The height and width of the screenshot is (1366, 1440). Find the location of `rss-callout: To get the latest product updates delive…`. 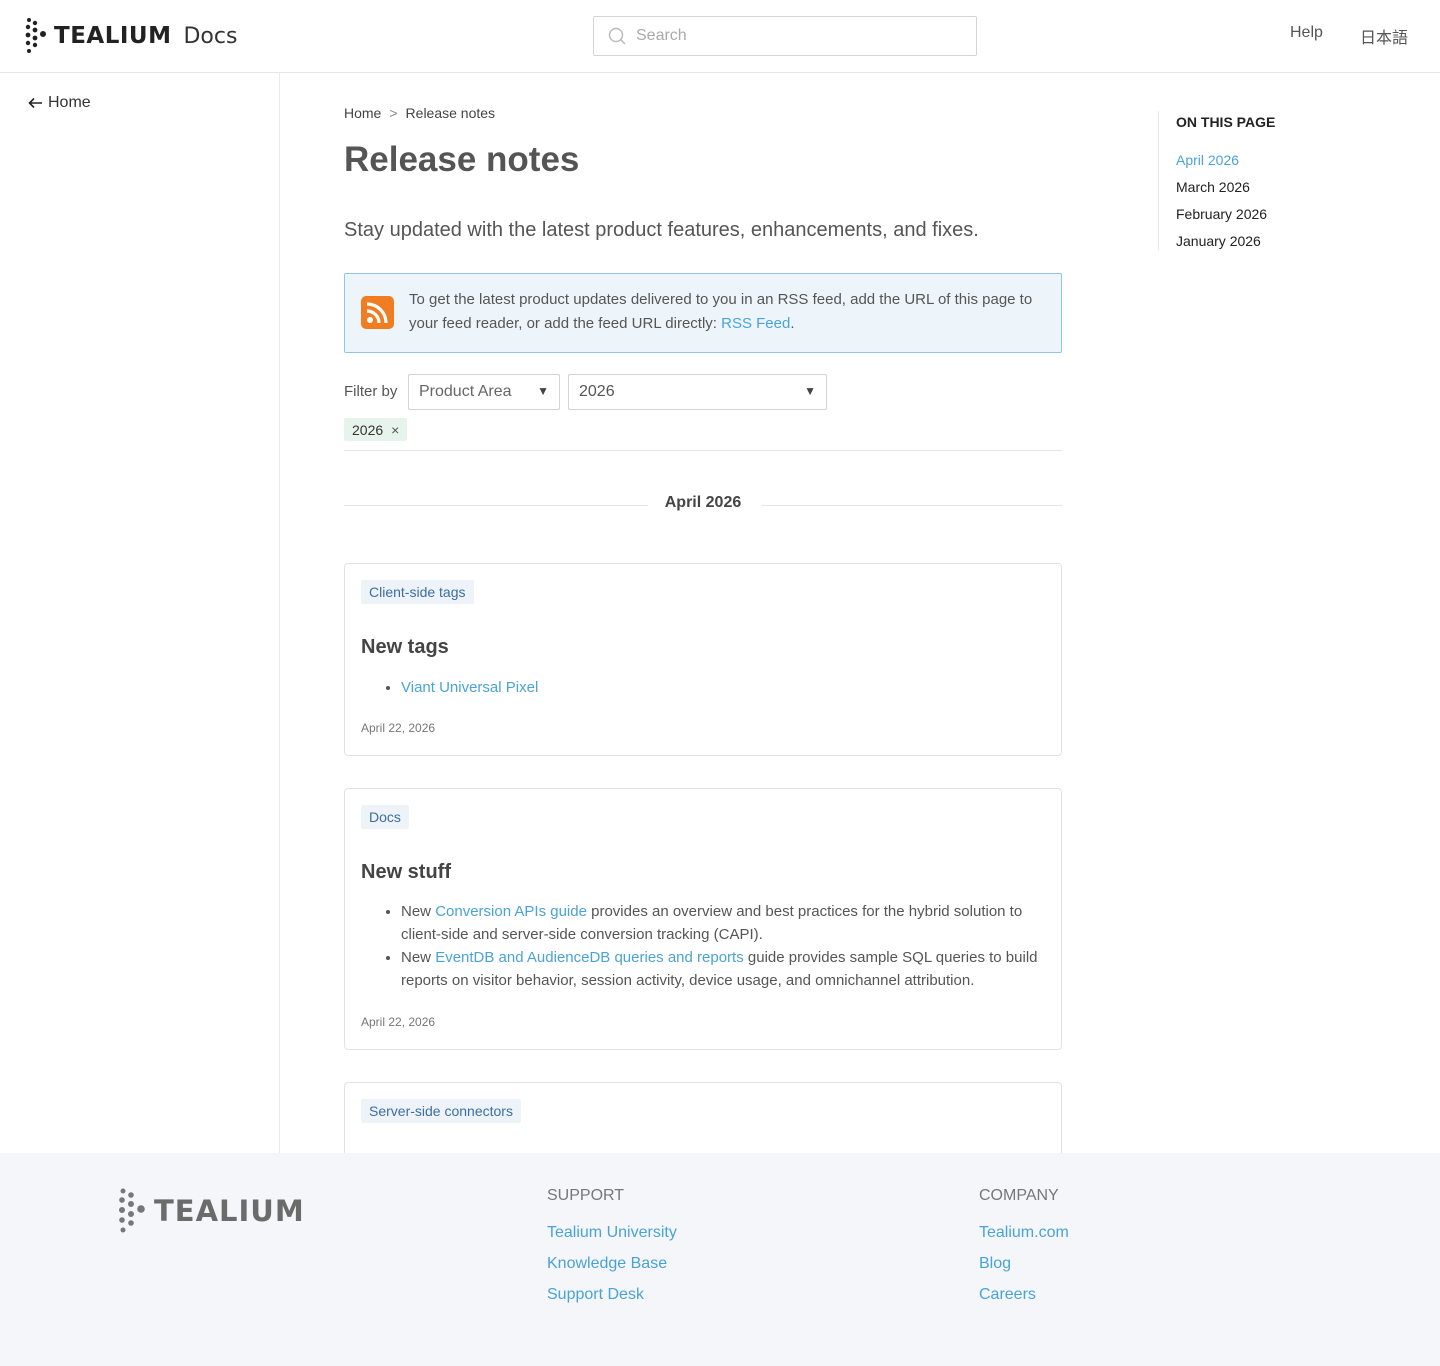

rss-callout: To get the latest product updates delive… is located at coordinates (703, 313).